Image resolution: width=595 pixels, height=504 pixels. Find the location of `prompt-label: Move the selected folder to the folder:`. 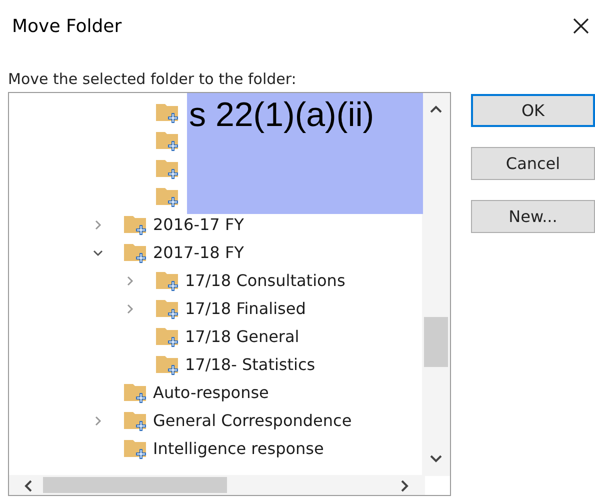

prompt-label: Move the selected folder to the folder: is located at coordinates (152, 79).